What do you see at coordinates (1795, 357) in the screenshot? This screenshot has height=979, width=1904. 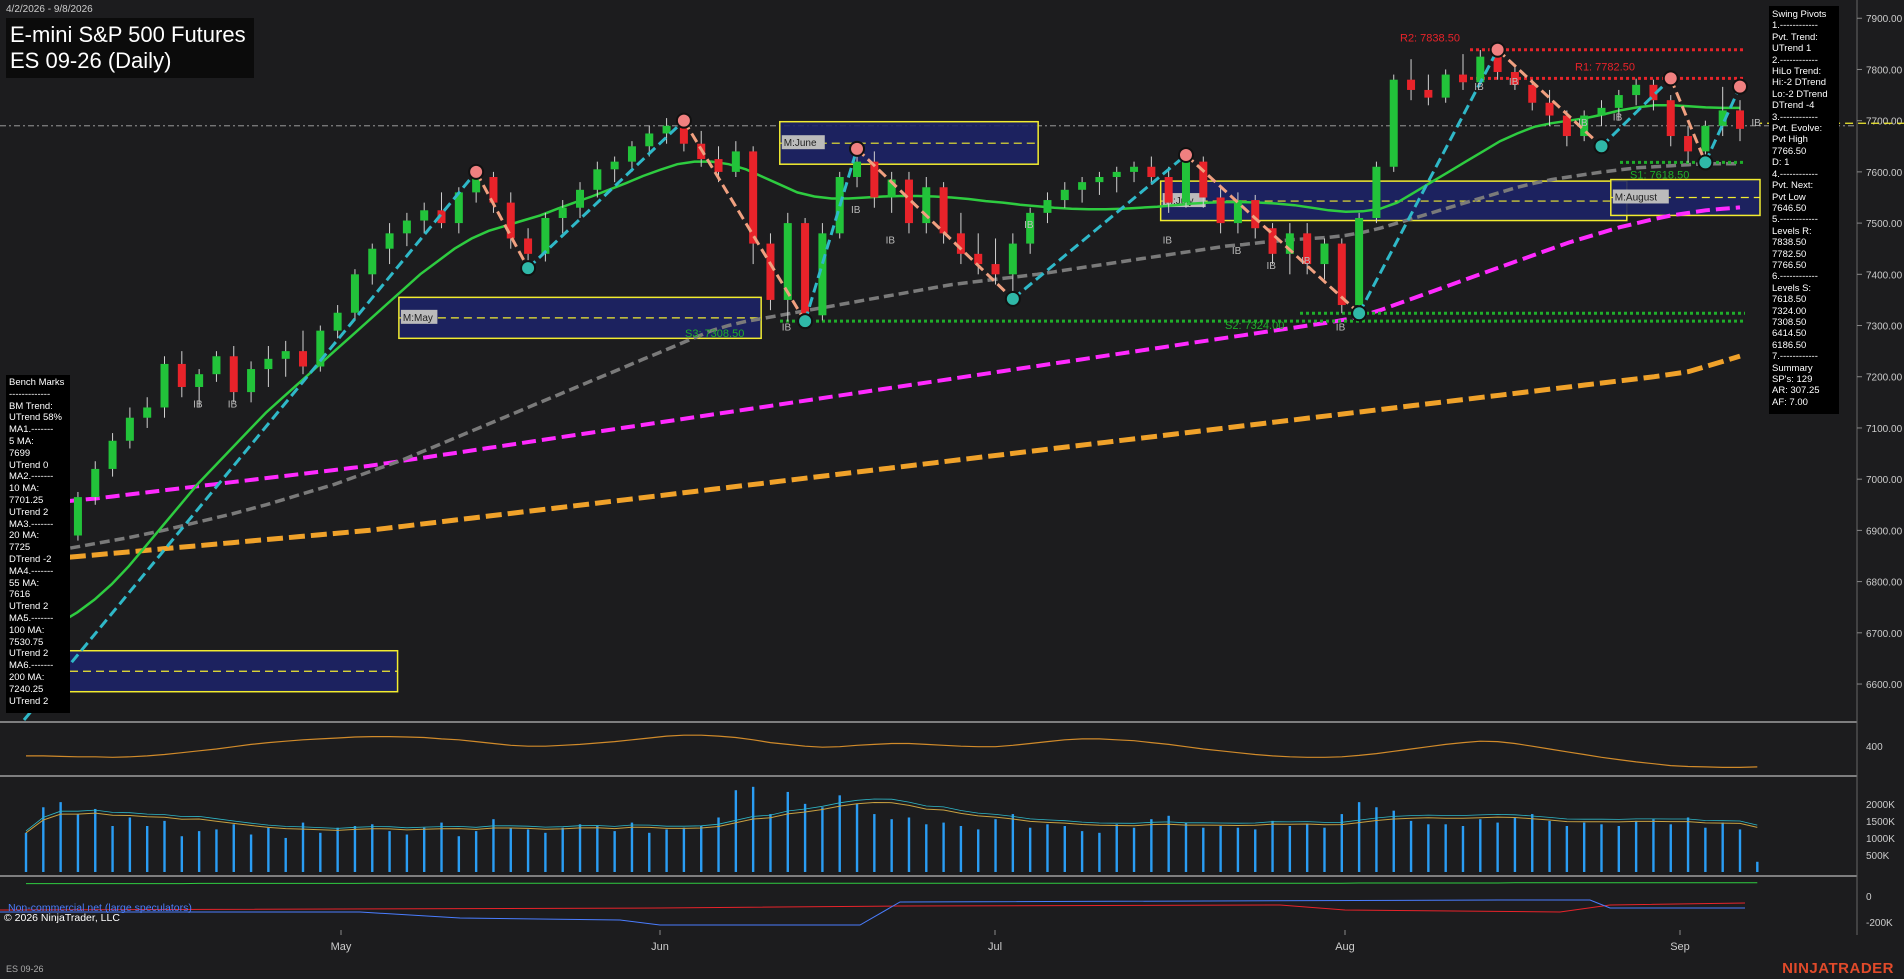 I see `swing-line: 7.------------` at bounding box center [1795, 357].